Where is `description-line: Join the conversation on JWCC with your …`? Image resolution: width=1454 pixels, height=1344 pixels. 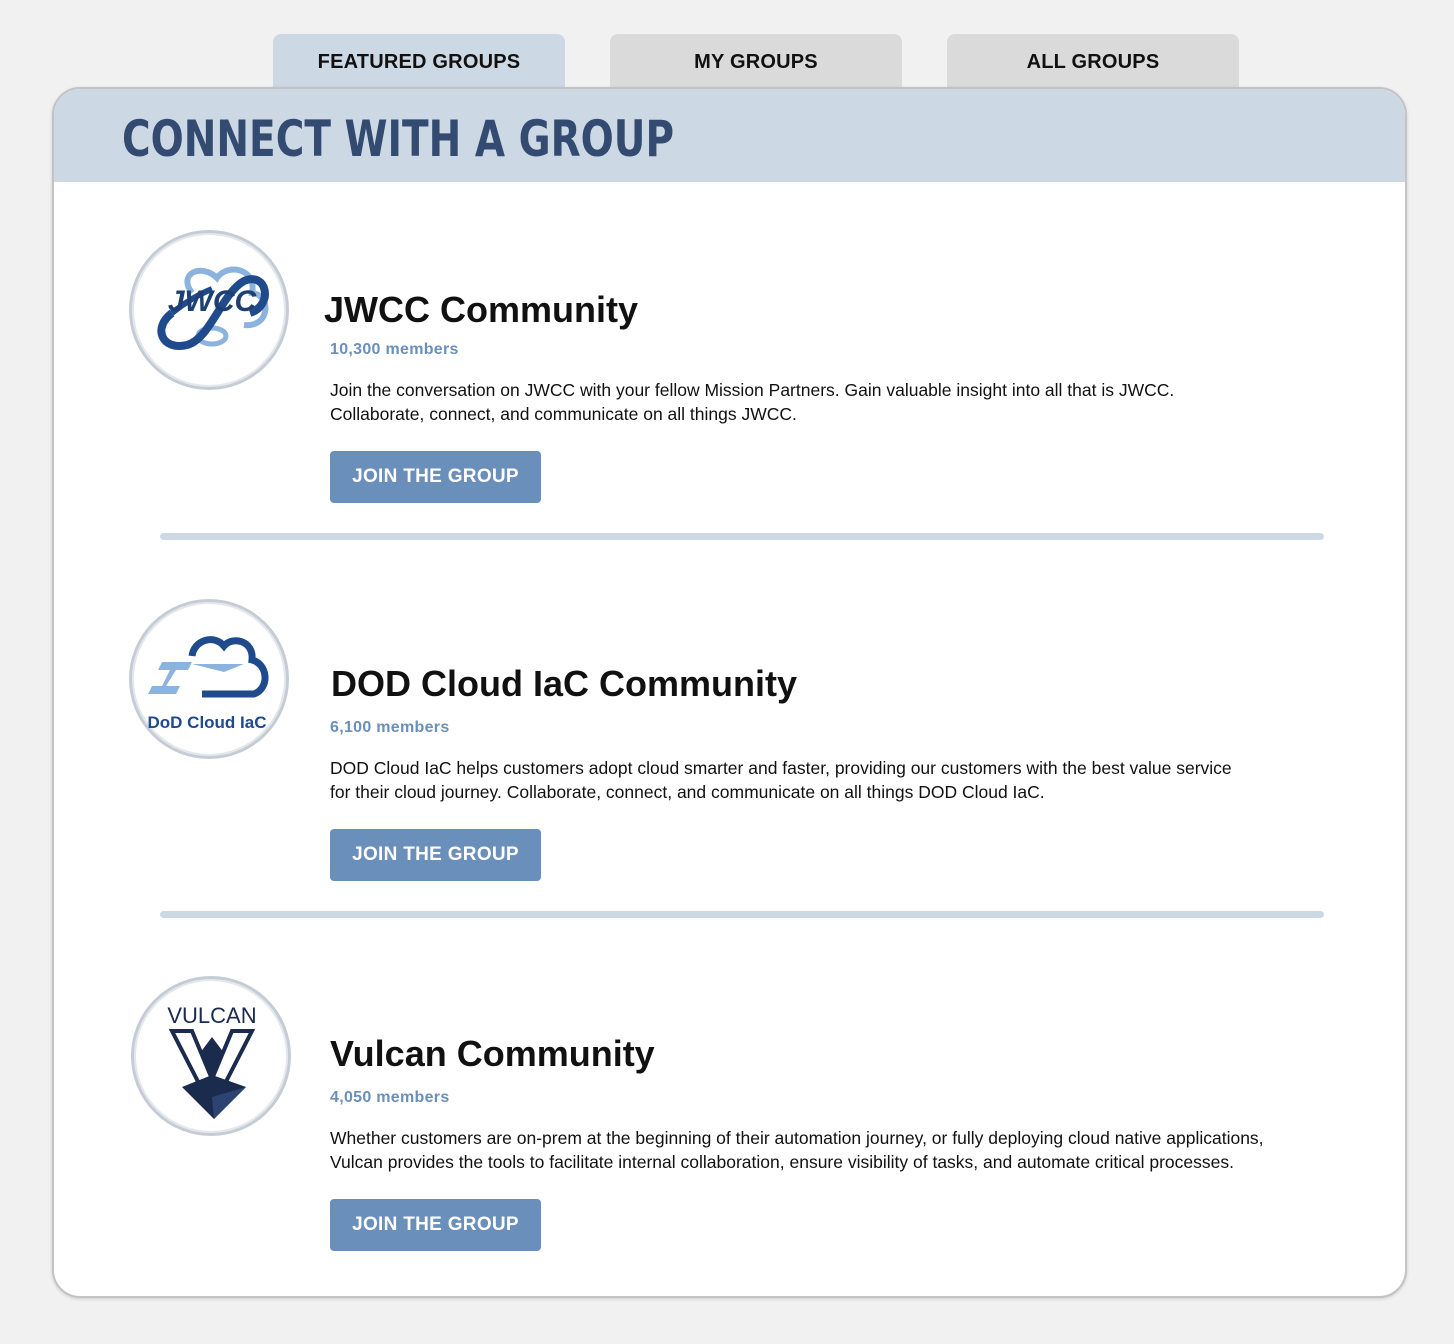 description-line: Join the conversation on JWCC with your … is located at coordinates (752, 390).